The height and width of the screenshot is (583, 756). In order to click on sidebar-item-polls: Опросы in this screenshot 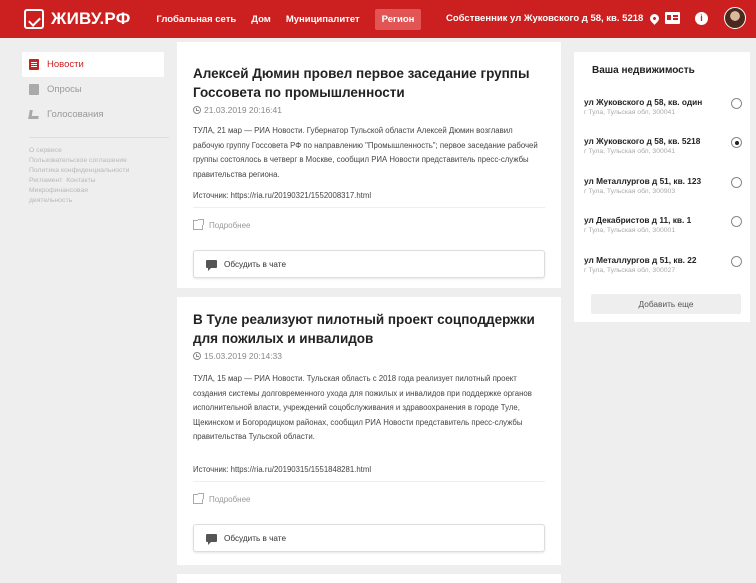, I will do `click(93, 89)`.